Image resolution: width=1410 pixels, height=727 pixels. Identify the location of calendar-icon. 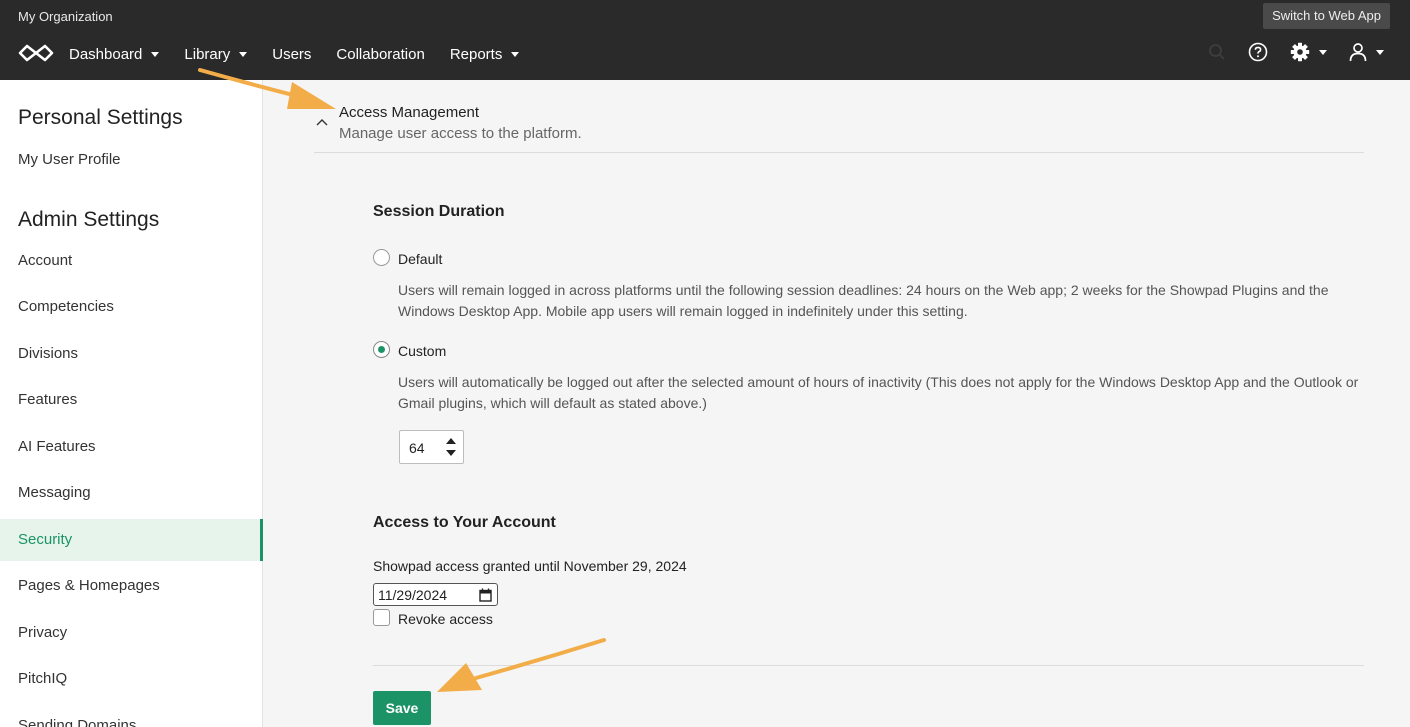
(485, 595).